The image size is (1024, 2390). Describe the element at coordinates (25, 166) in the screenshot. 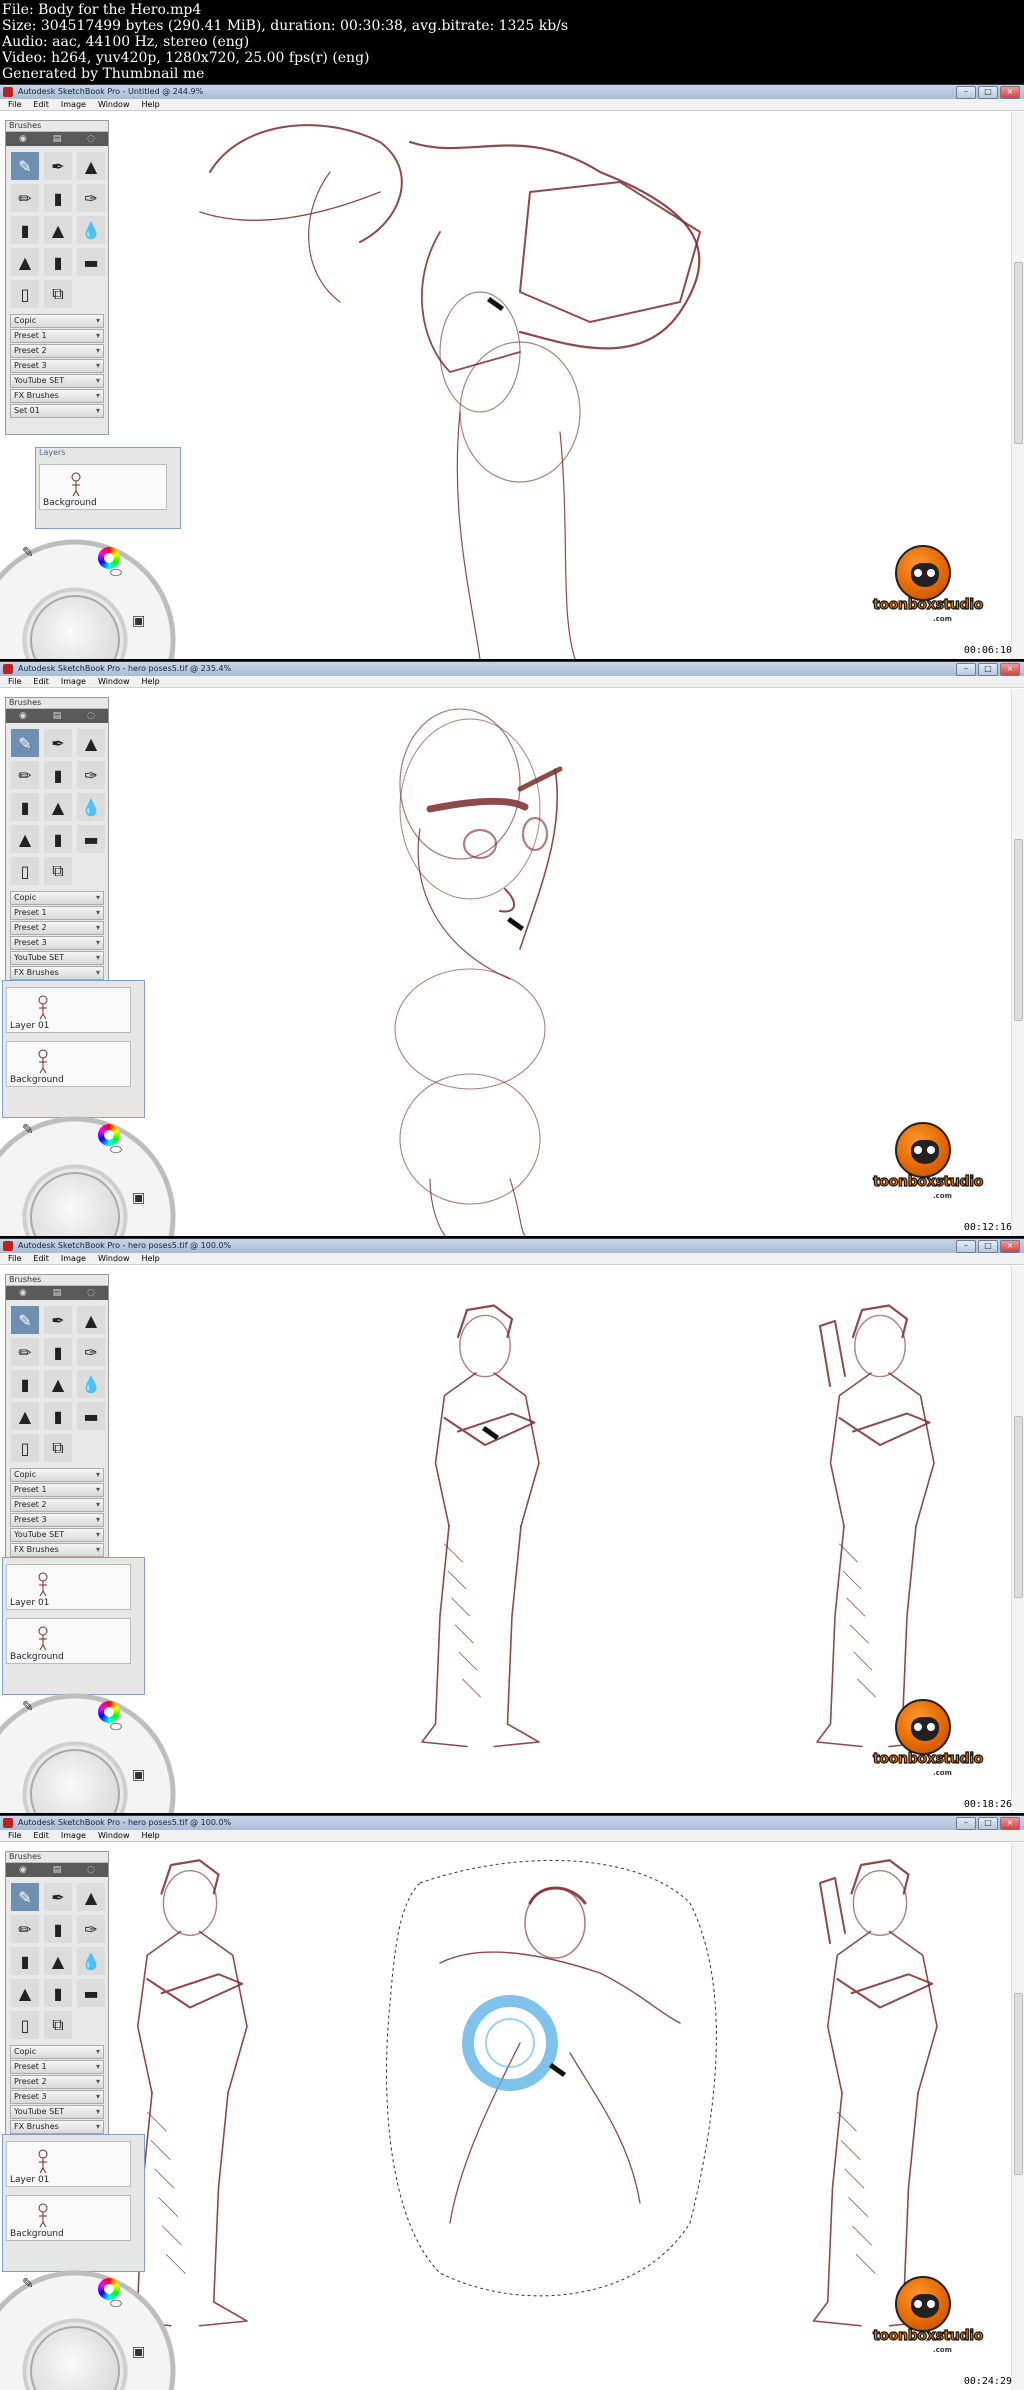

I see `brush-tool-1-icon: ✎` at that location.